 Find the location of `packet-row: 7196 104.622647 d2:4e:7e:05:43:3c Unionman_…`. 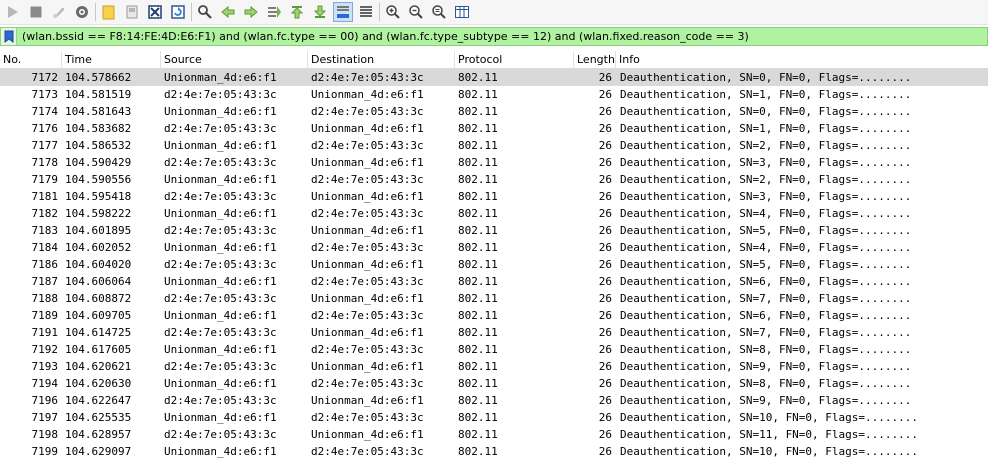

packet-row: 7196 104.622647 d2:4e:7e:05:43:3c Unionman_… is located at coordinates (494, 400).